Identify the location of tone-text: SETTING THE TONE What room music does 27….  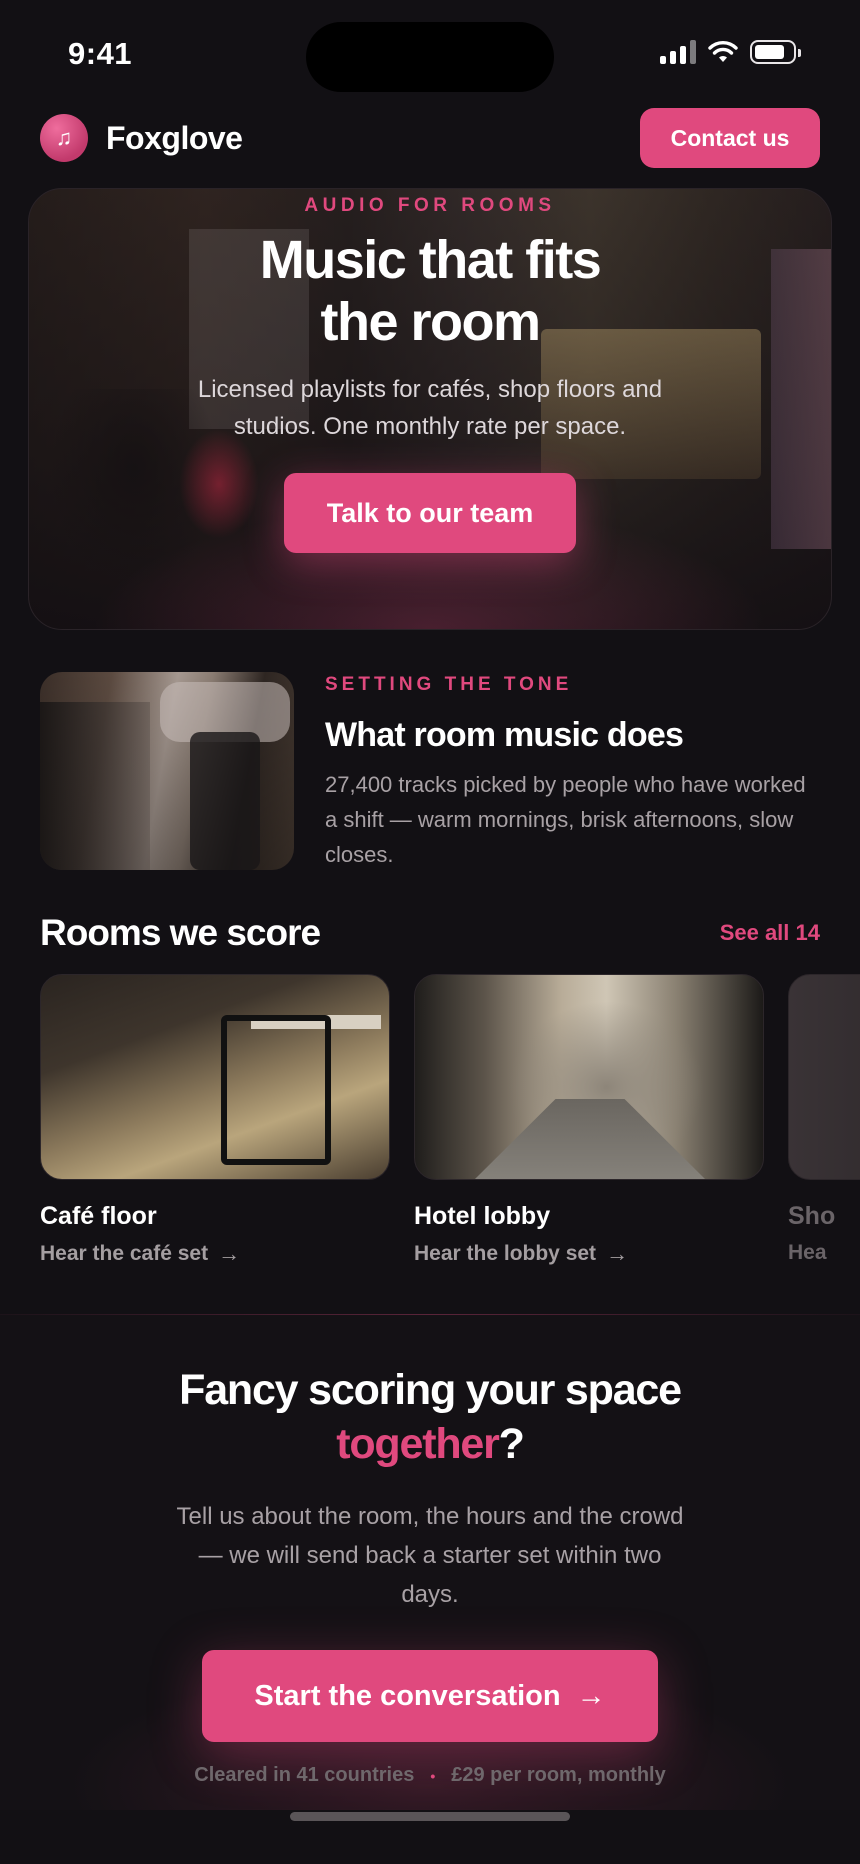
(572, 772).